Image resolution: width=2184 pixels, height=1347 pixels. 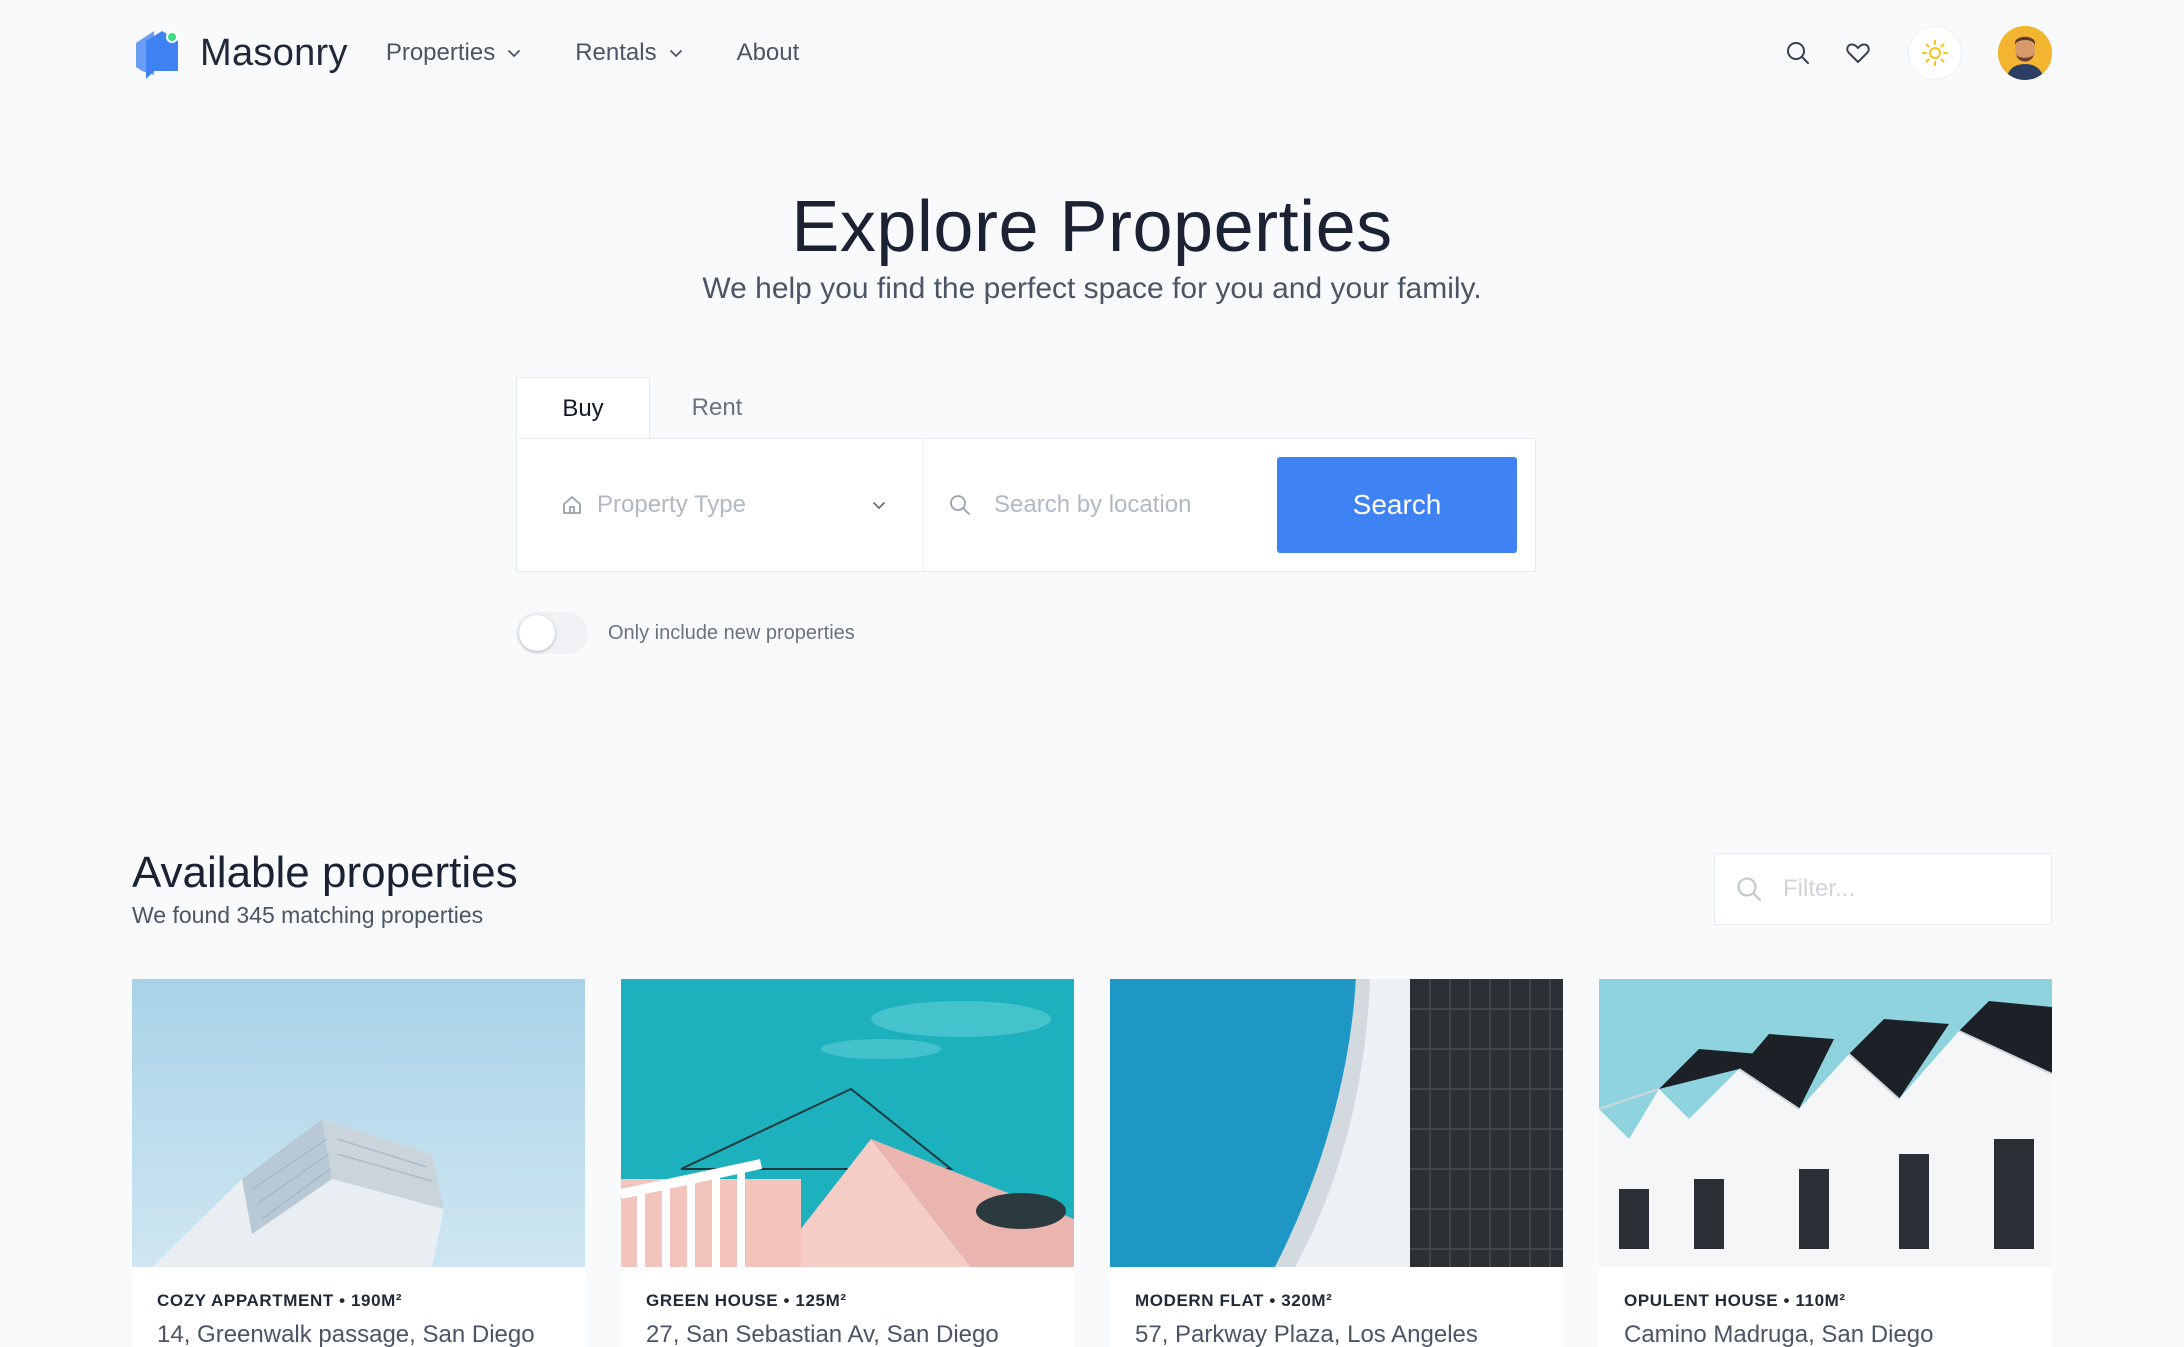 I want to click on search-panel: Property Type Search, so click(x=1026, y=505).